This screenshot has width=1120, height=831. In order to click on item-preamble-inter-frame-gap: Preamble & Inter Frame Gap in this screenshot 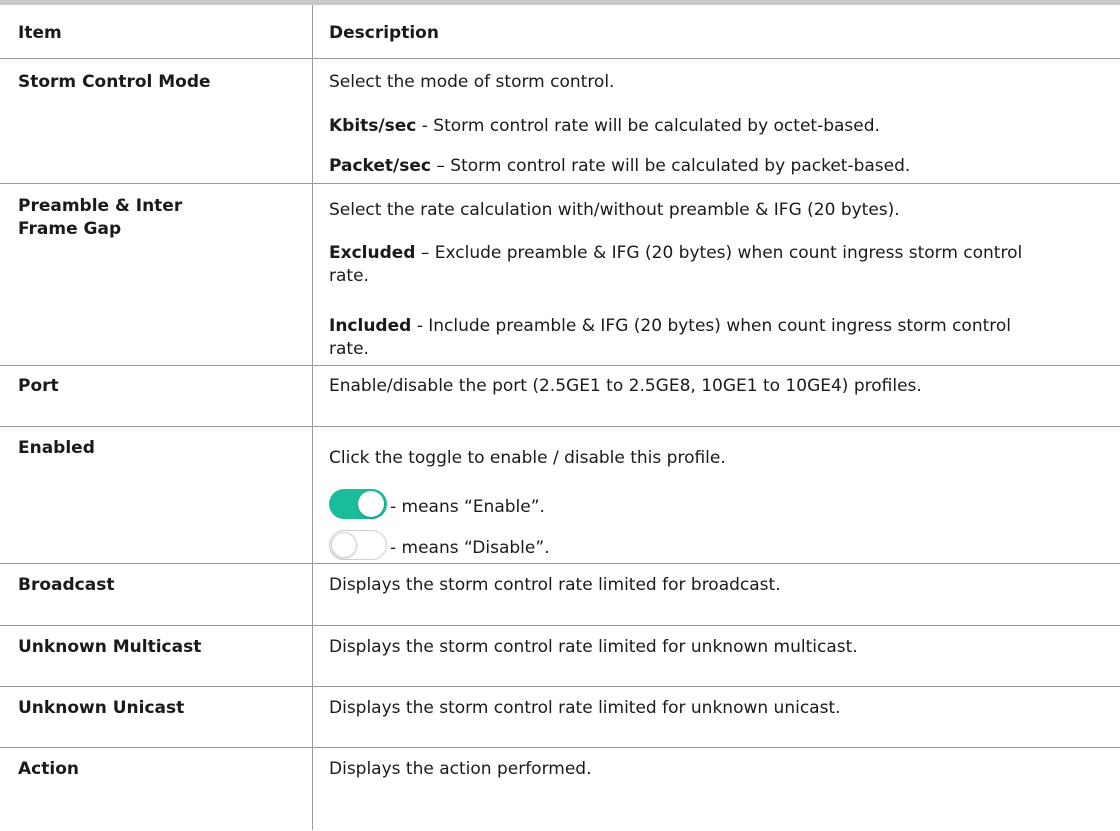, I will do `click(100, 217)`.